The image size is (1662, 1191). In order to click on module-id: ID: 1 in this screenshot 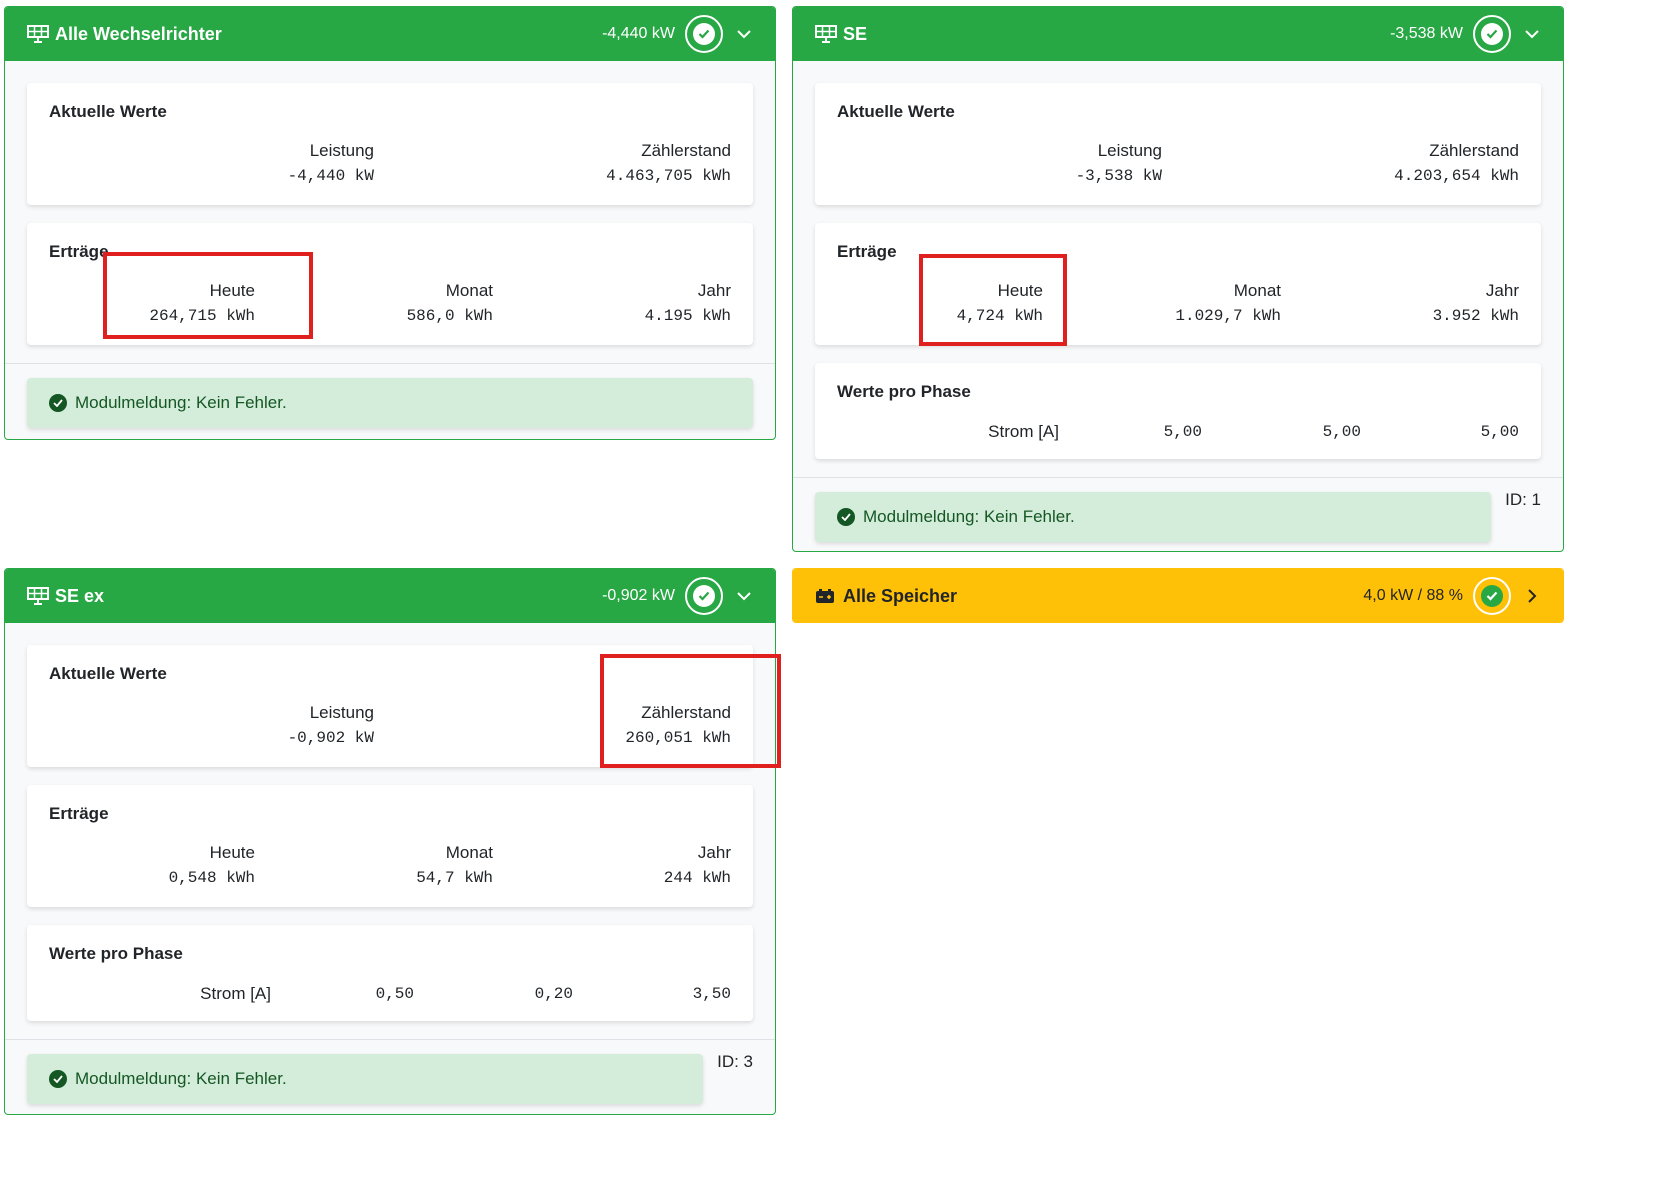, I will do `click(1523, 499)`.